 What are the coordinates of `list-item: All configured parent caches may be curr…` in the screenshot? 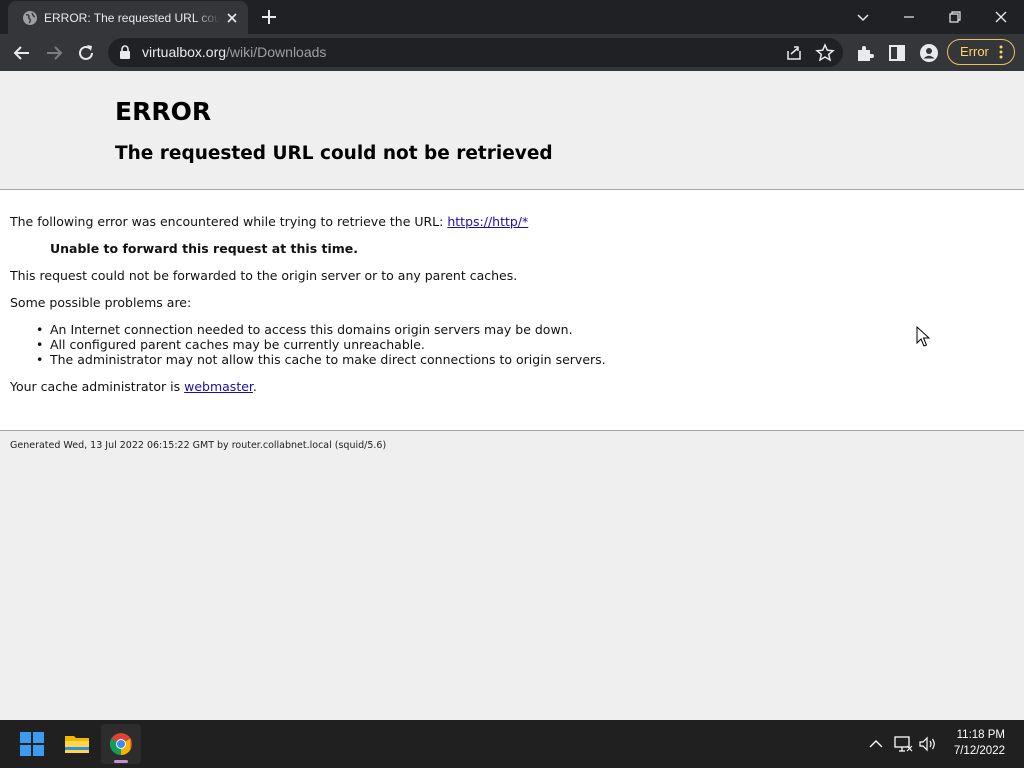 It's located at (230, 344).